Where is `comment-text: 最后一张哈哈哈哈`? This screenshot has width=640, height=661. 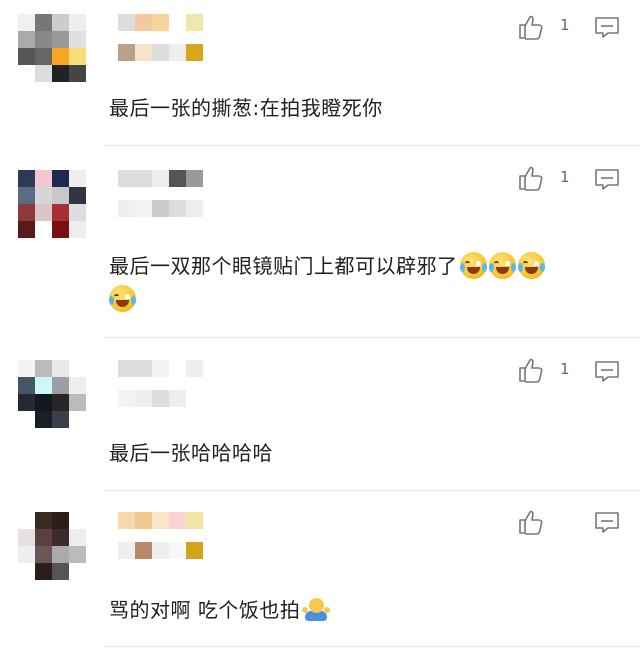 comment-text: 最后一张哈哈哈哈 is located at coordinates (369, 453).